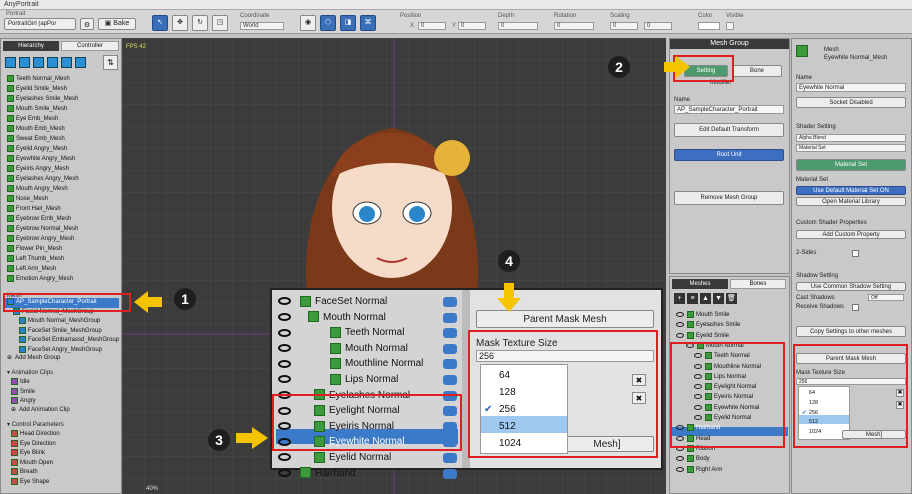 The height and width of the screenshot is (494, 912). What do you see at coordinates (59, 322) in the screenshot?
I see `meshgroup-list-item: Mouth Normal_MeshGroup` at bounding box center [59, 322].